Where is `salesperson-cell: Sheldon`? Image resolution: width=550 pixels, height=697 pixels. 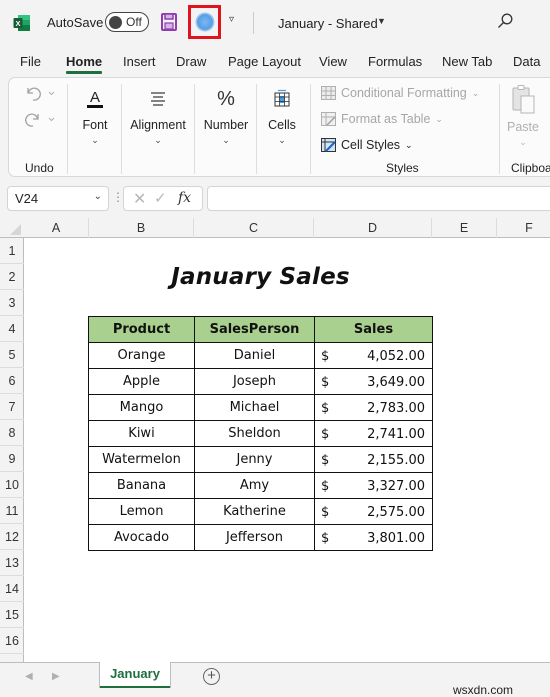 salesperson-cell: Sheldon is located at coordinates (254, 433).